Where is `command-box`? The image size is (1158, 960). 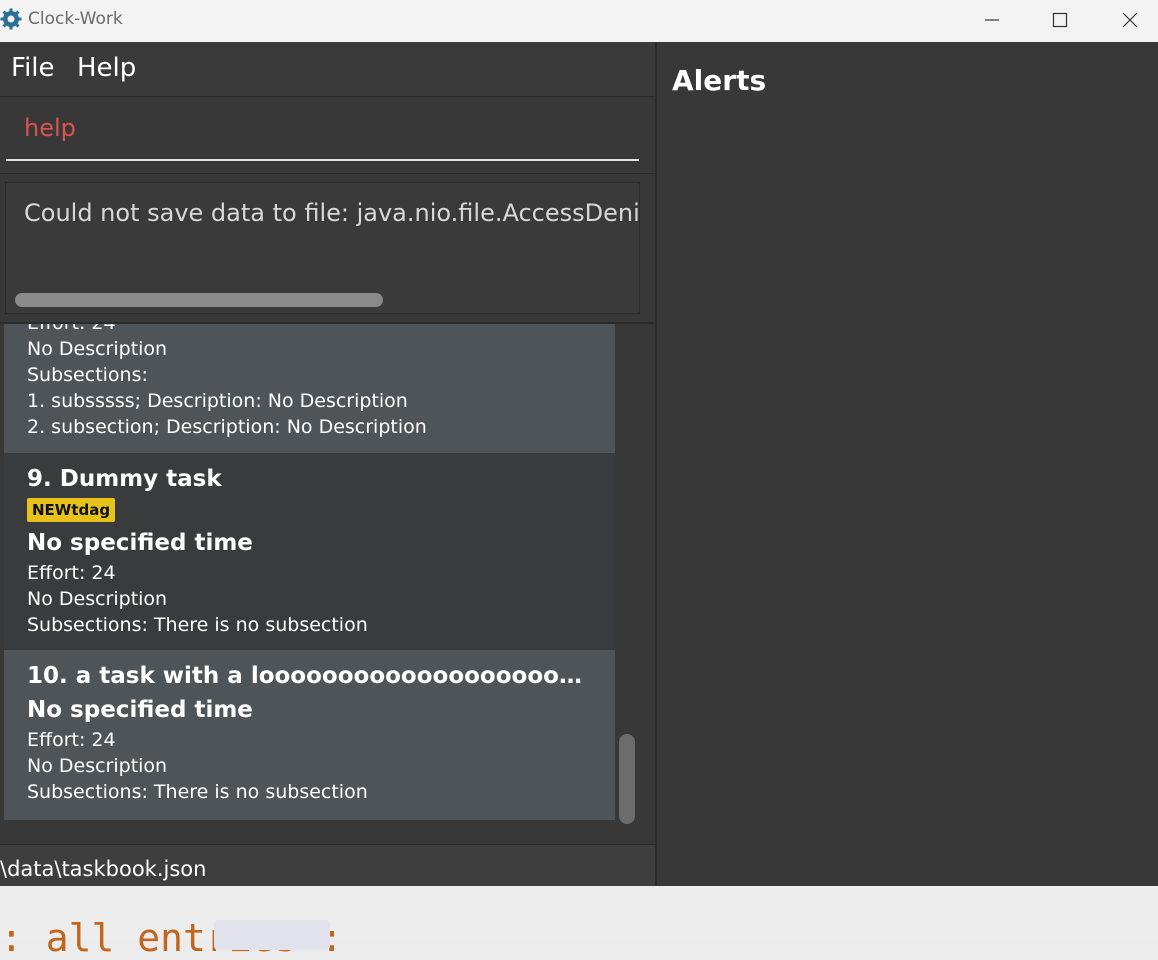
command-box is located at coordinates (327, 136).